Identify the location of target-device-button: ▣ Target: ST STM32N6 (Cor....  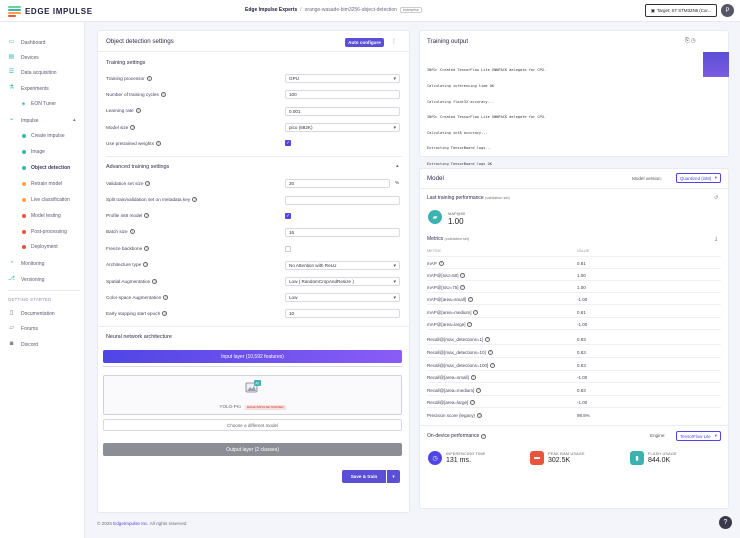
(681, 10).